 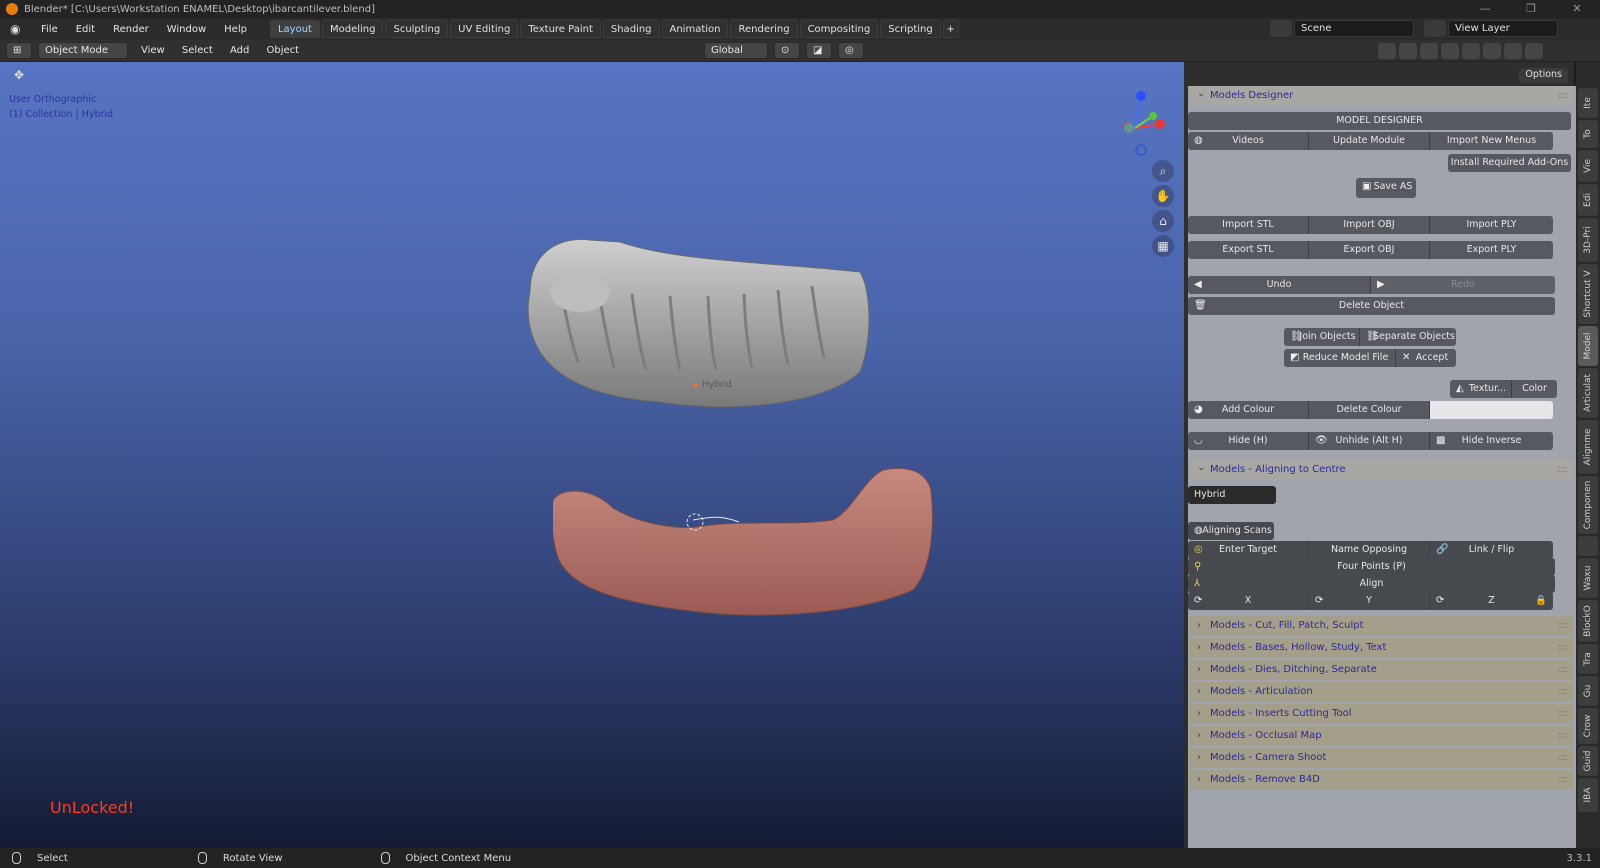 I want to click on z-axis-icon, so click(x=1141, y=96).